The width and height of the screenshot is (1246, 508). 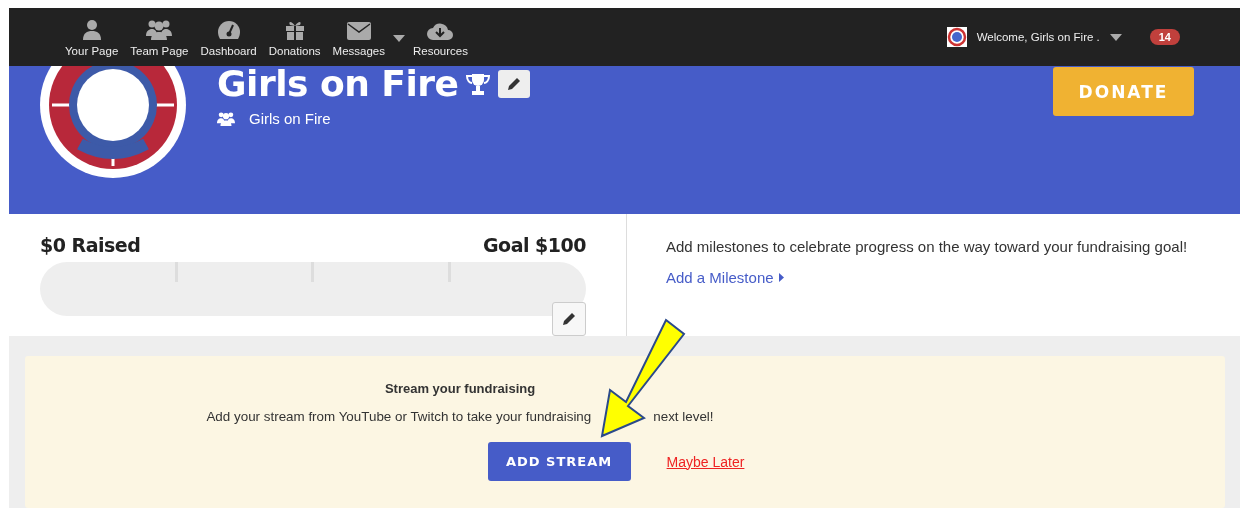 I want to click on nav-item: Messages, so click(x=366, y=37).